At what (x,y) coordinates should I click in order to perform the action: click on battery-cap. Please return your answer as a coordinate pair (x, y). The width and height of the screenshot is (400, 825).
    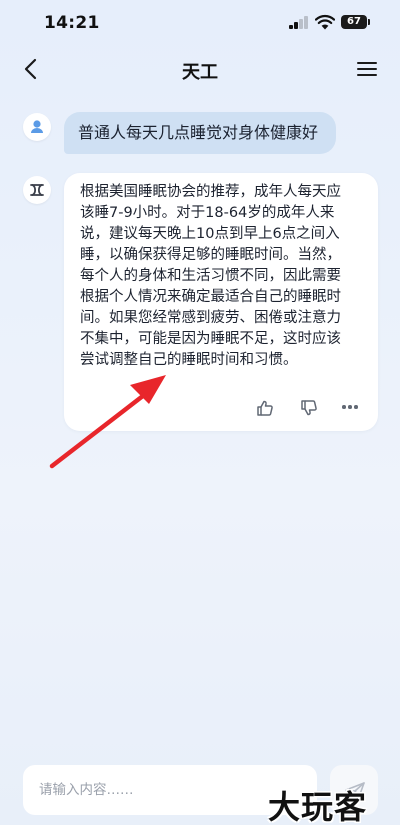
    Looking at the image, I should click on (369, 22).